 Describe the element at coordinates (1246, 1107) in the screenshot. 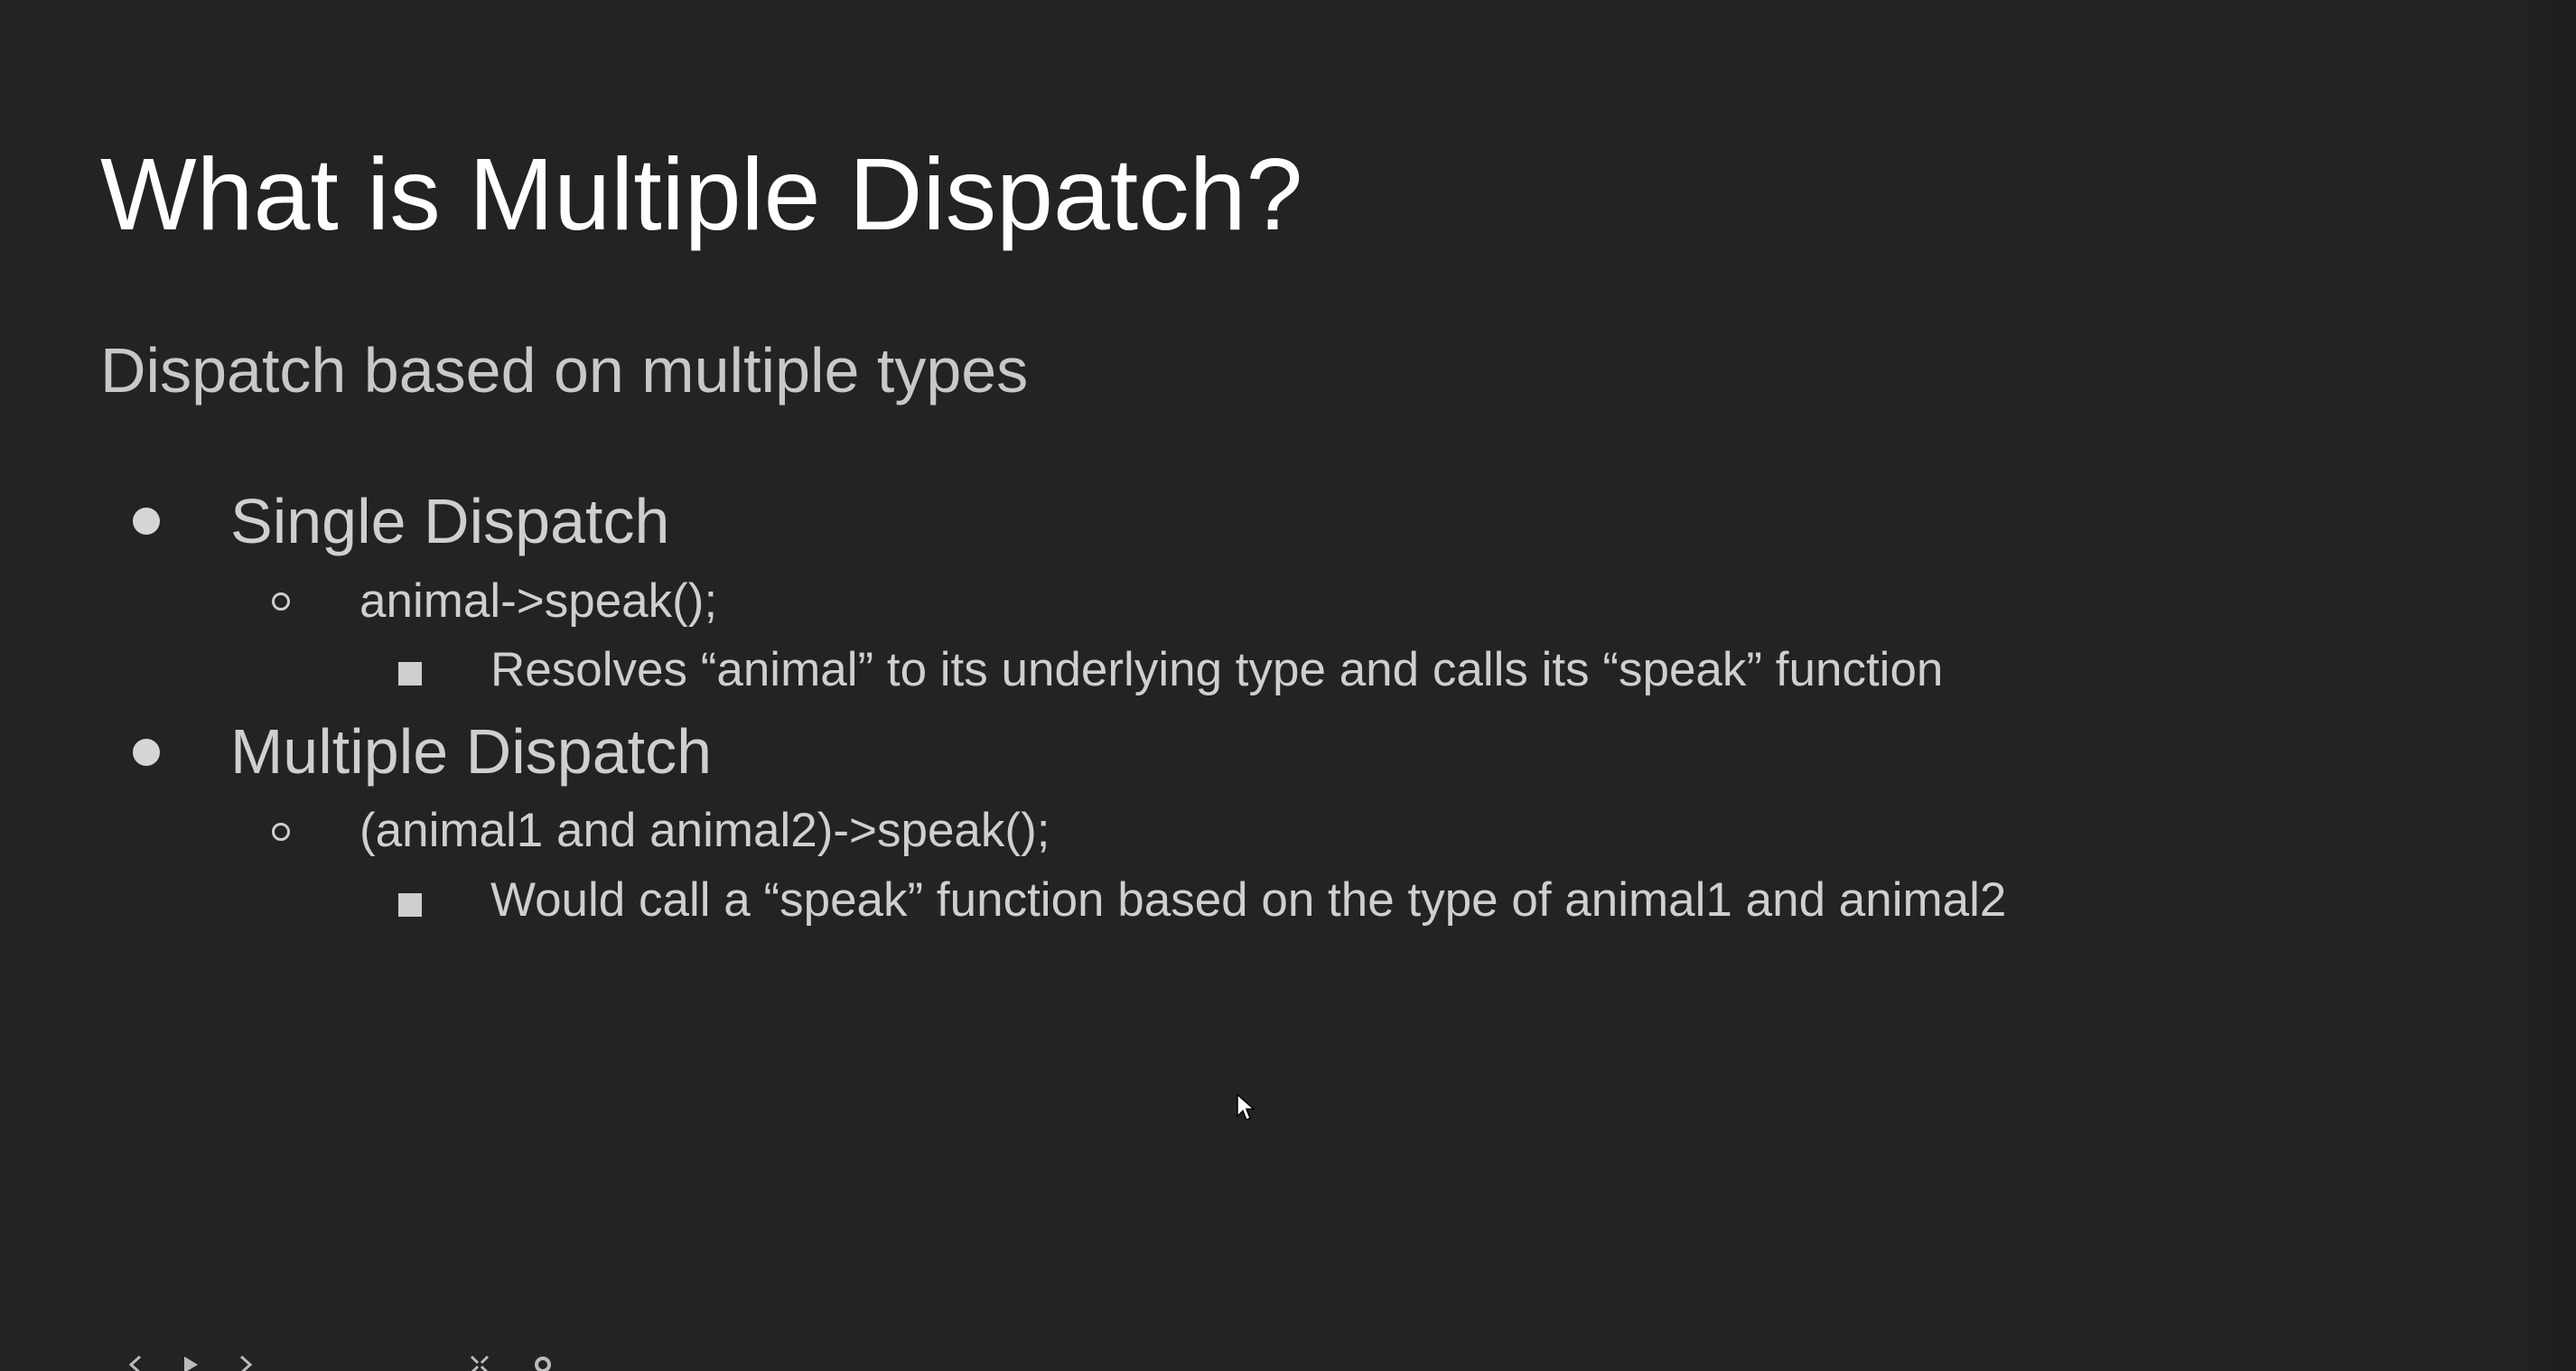

I see `mouse-cursor-icon` at that location.